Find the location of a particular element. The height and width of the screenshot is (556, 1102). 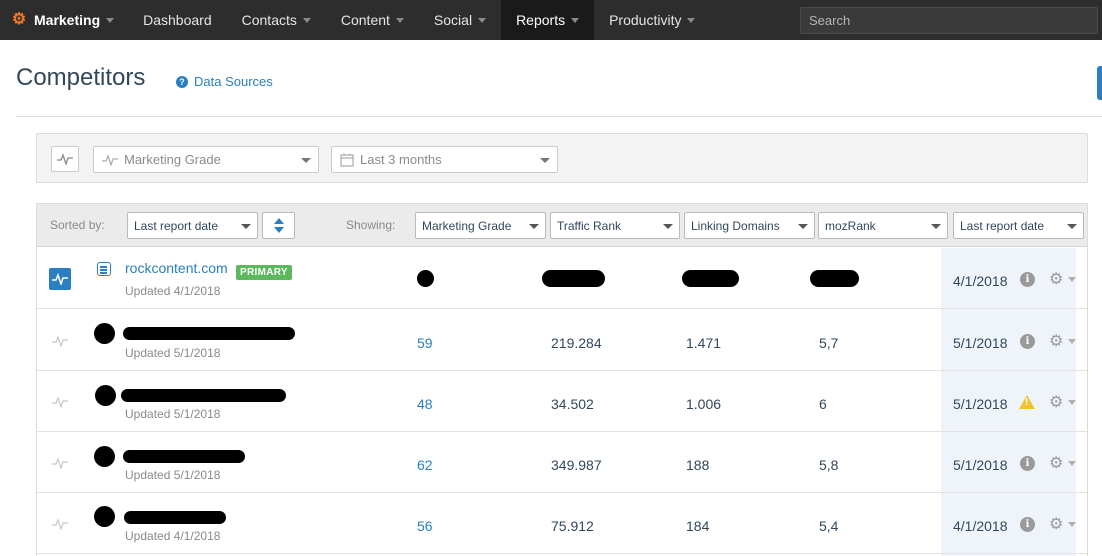

traffic-rank-value: 349.987 is located at coordinates (576, 465).